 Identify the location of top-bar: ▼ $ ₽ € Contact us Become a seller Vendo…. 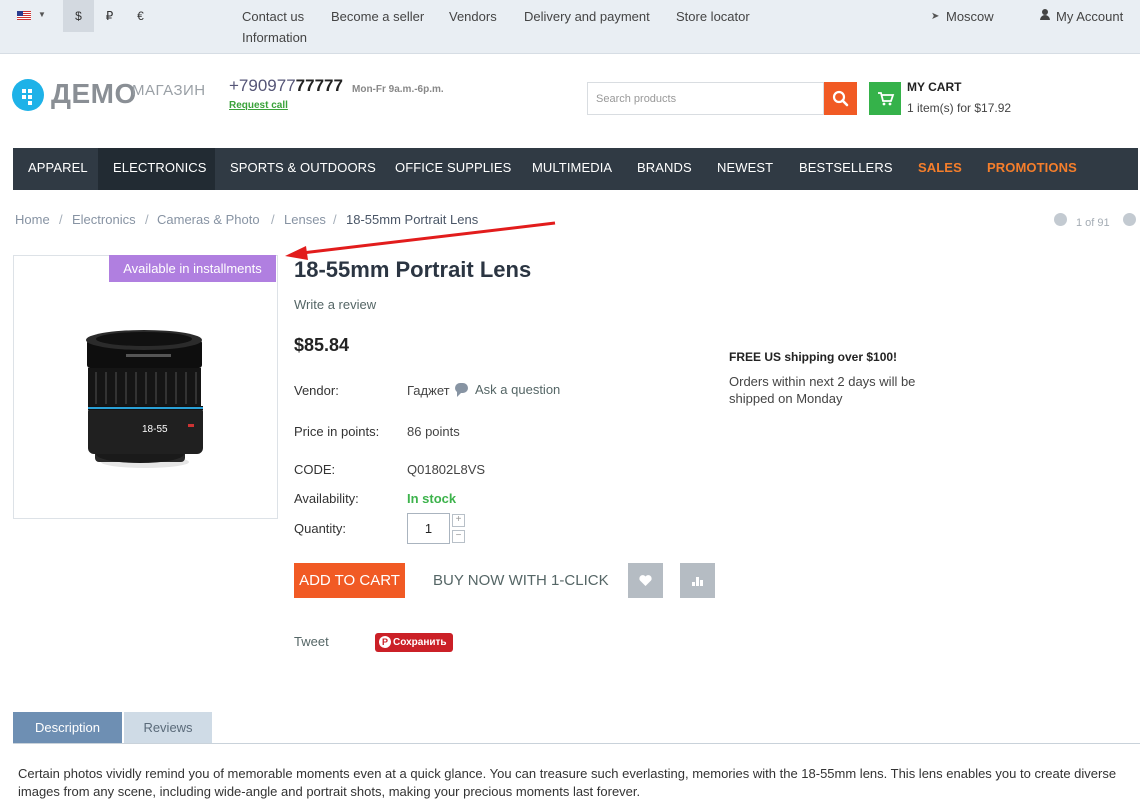
(570, 27).